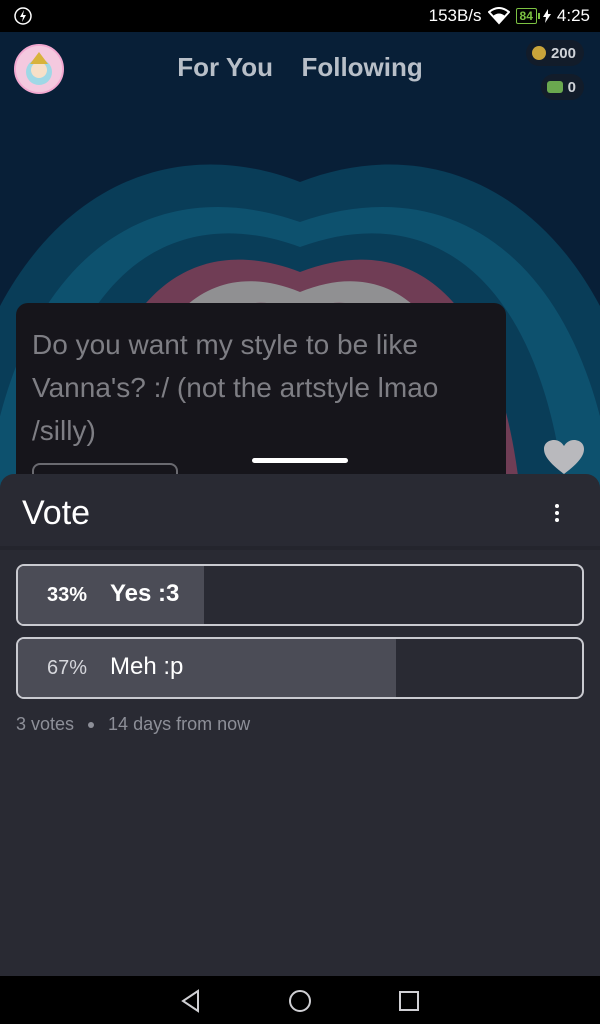  I want to click on status-bar: 153B/s 84 4:25, so click(300, 16).